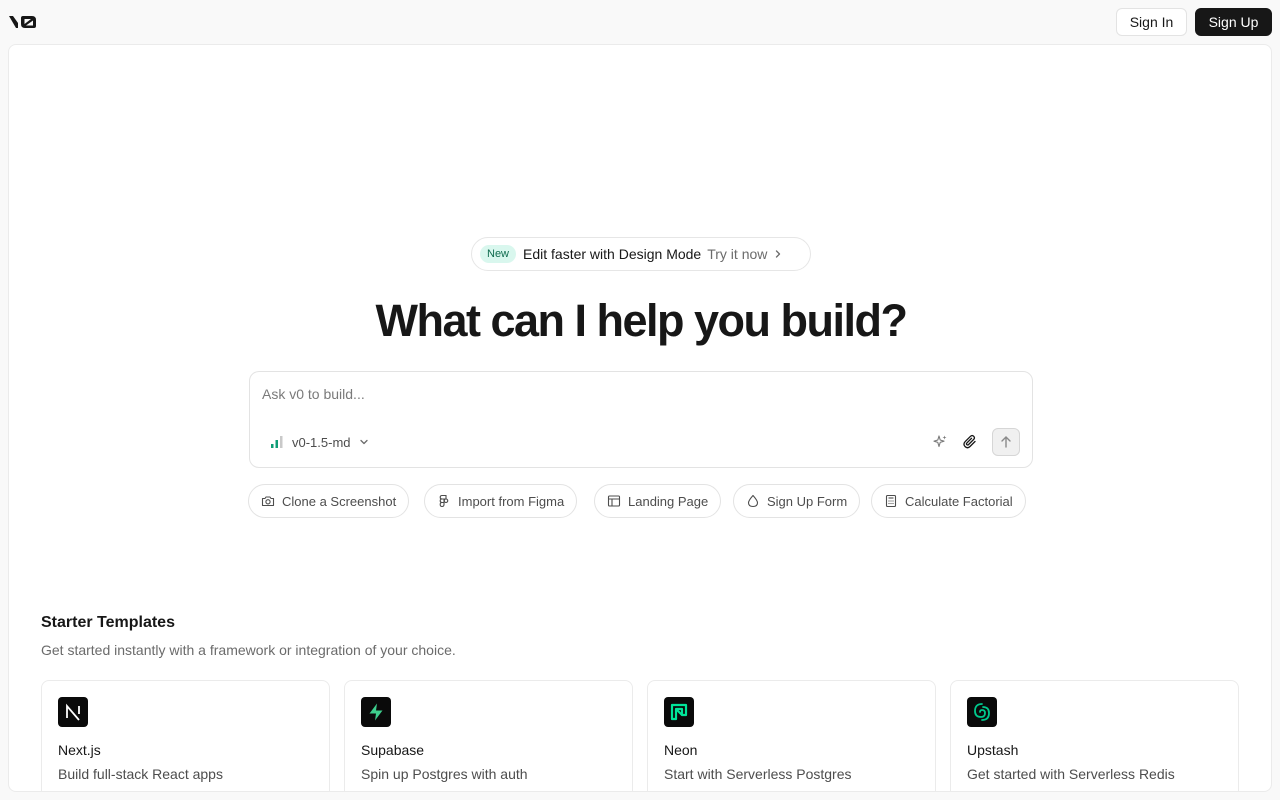  What do you see at coordinates (1233, 22) in the screenshot?
I see `sign-up-button: Sign Up` at bounding box center [1233, 22].